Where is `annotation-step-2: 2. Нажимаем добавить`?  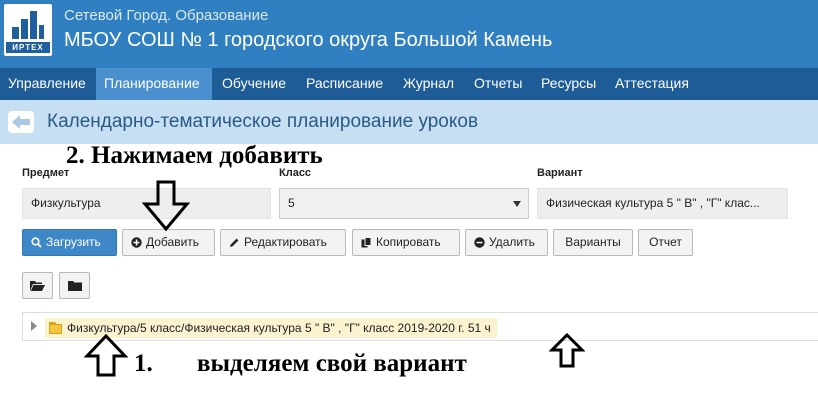
annotation-step-2: 2. Нажимаем добавить is located at coordinates (194, 155).